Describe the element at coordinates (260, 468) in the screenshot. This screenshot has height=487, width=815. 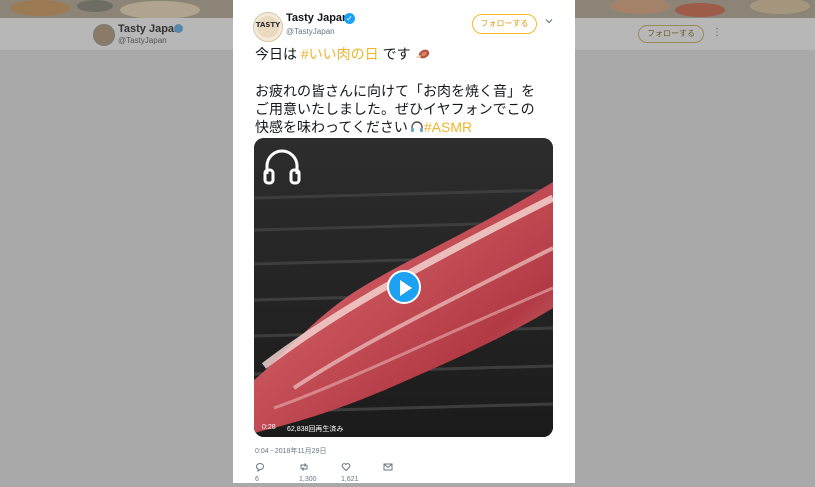
I see `reply-icon` at that location.